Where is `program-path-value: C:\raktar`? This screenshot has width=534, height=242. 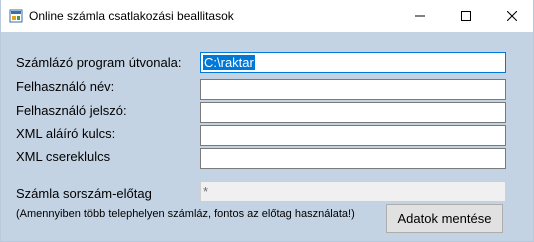 program-path-value: C:\raktar is located at coordinates (229, 62).